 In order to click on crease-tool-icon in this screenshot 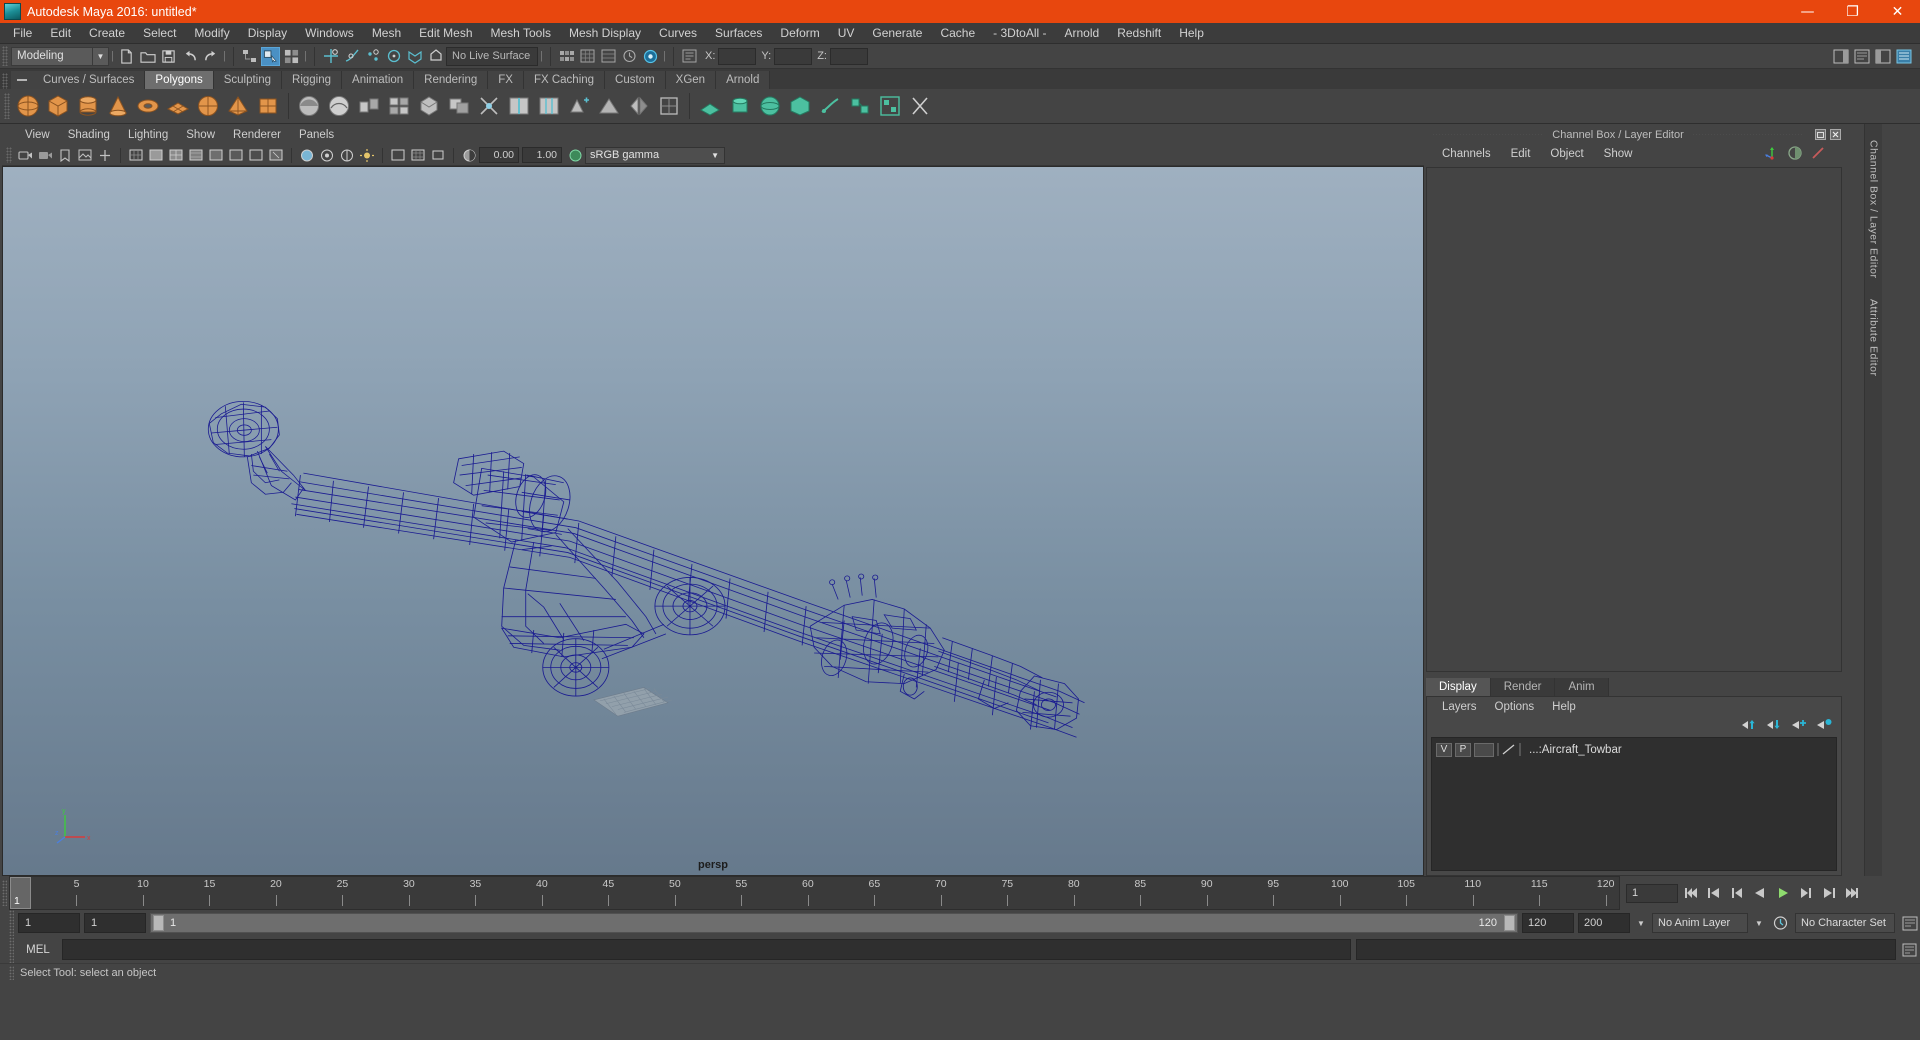, I will do `click(609, 106)`.